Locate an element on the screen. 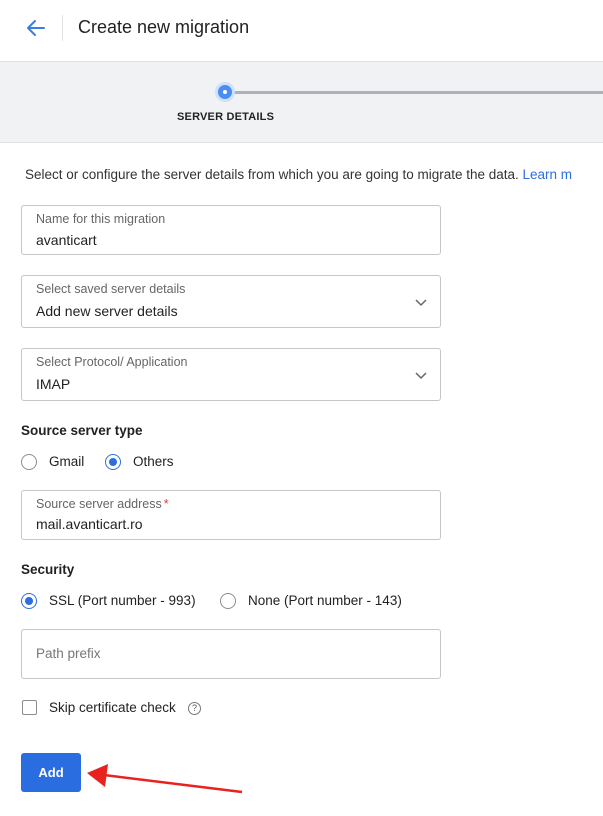 This screenshot has height=816, width=603. saved-server-label: Select saved server details is located at coordinates (111, 289).